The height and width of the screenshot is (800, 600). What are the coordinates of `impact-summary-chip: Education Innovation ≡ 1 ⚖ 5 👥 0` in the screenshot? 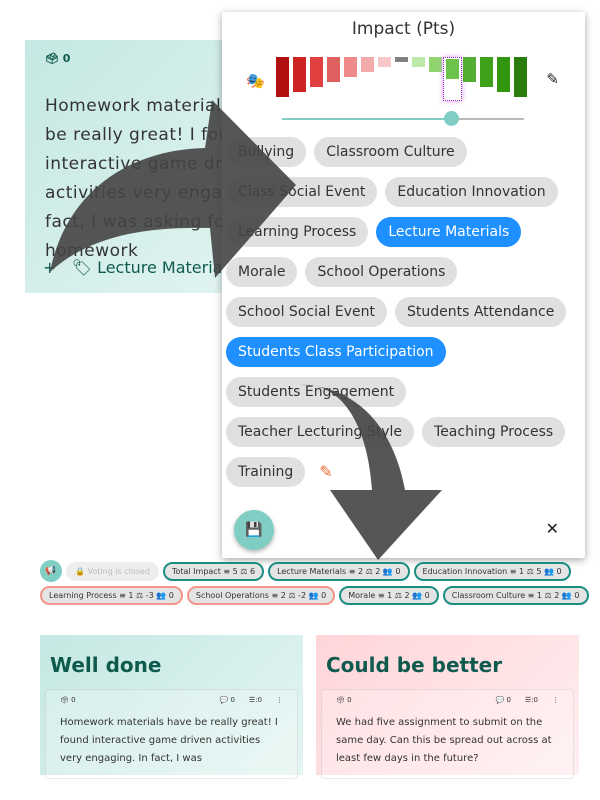 It's located at (492, 571).